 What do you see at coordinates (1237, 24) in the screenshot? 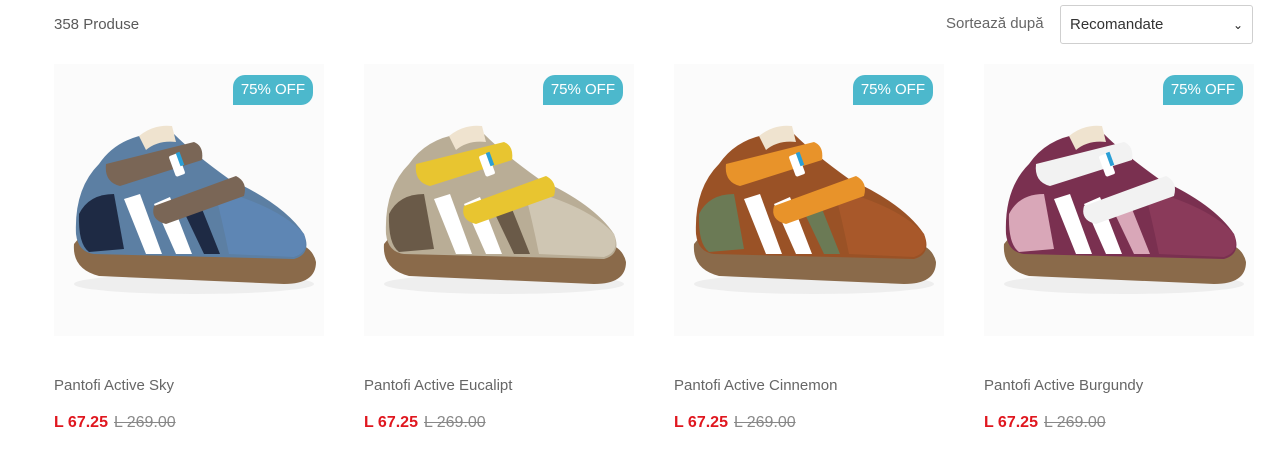
I see `chevron-down-icon: ⌄` at bounding box center [1237, 24].